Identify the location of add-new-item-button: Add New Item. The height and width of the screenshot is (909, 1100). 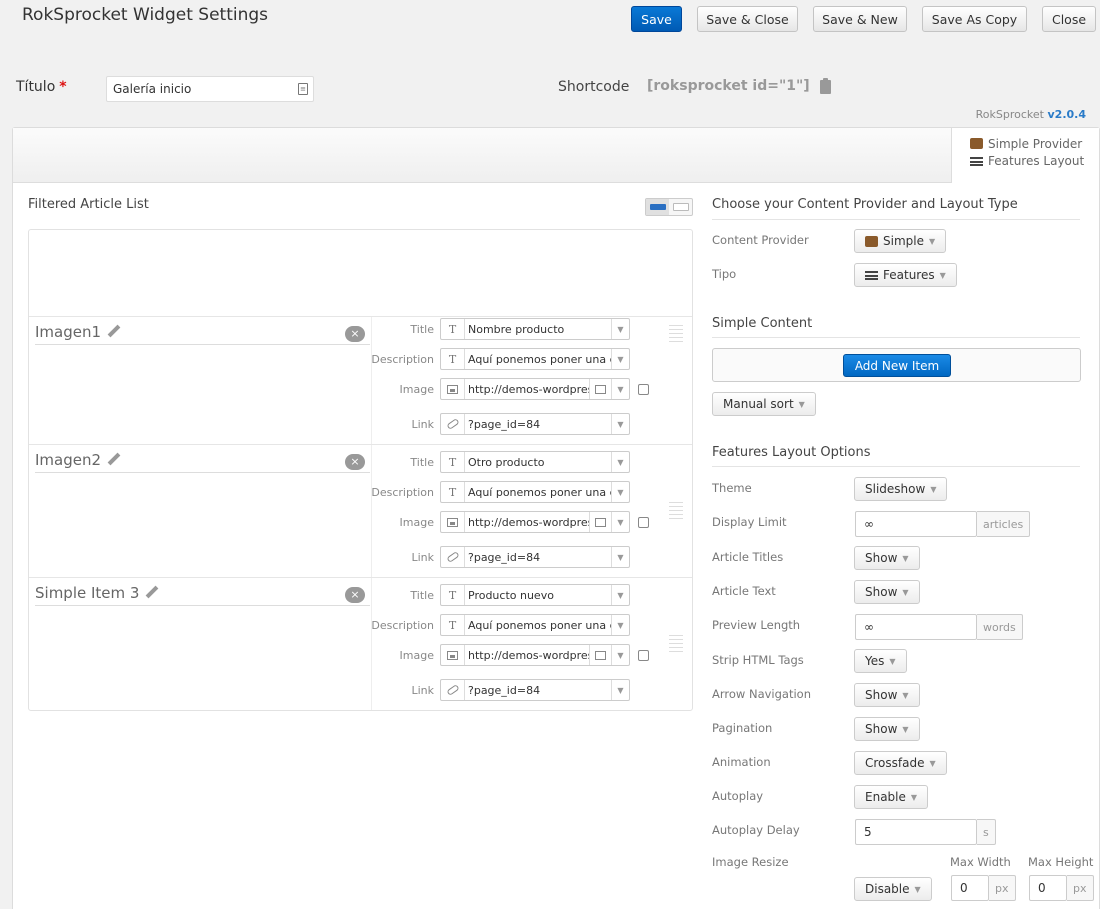
(897, 365).